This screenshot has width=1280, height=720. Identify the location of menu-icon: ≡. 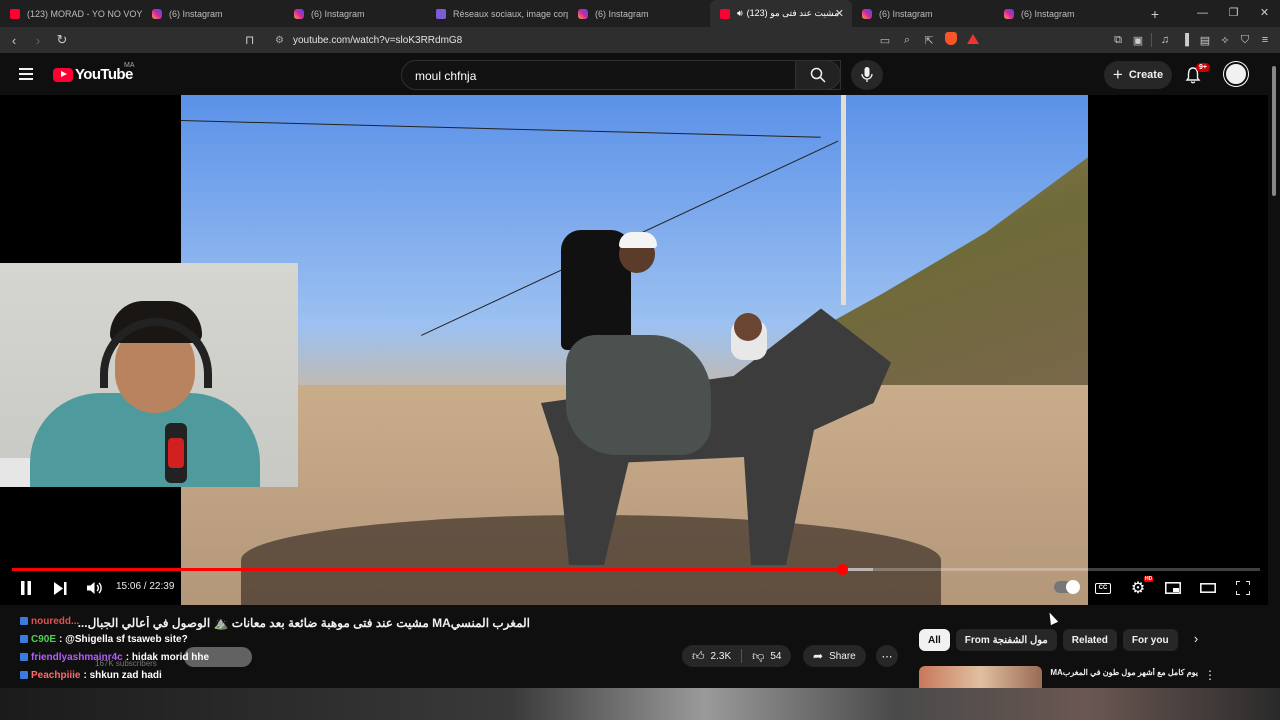
(1265, 40).